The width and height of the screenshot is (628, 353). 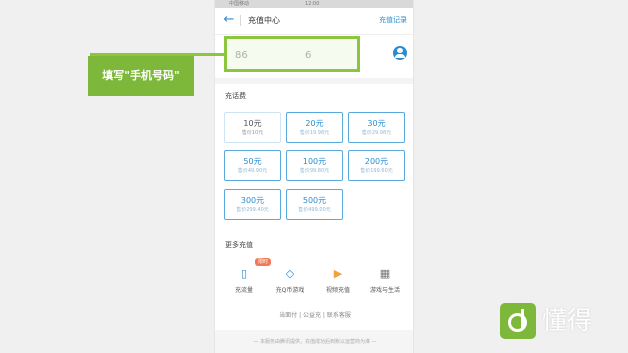 I want to click on tile-price: 售价99.80元, so click(x=314, y=171).